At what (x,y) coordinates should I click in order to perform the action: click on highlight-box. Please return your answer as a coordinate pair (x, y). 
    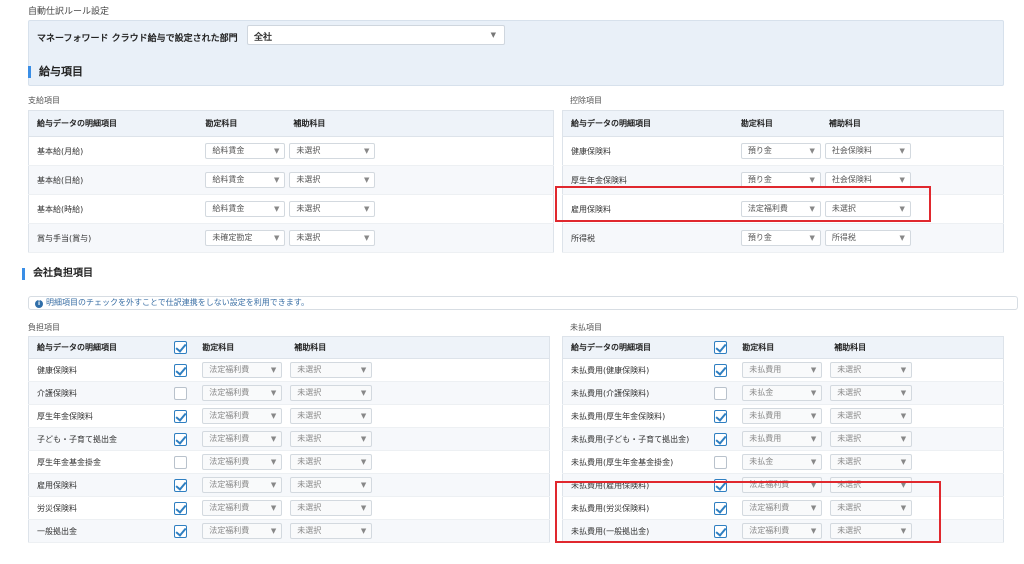
    Looking at the image, I should click on (743, 204).